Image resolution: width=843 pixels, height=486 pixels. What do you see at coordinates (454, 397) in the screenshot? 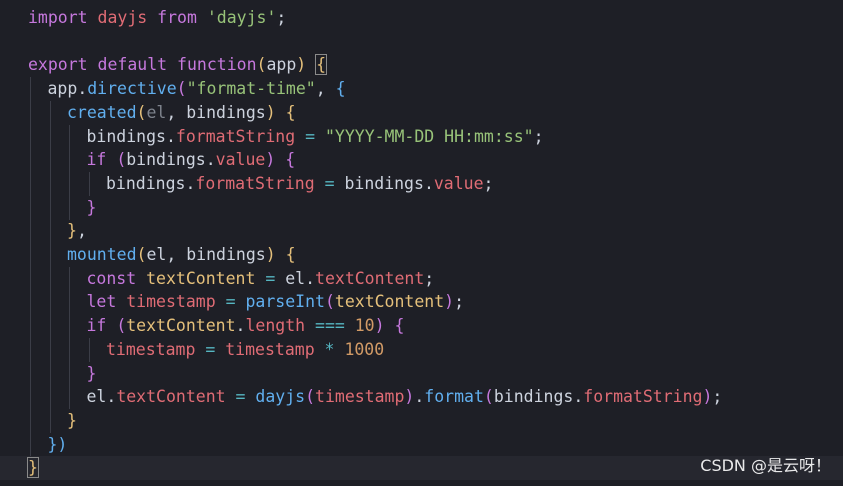
I see `code-token: format` at bounding box center [454, 397].